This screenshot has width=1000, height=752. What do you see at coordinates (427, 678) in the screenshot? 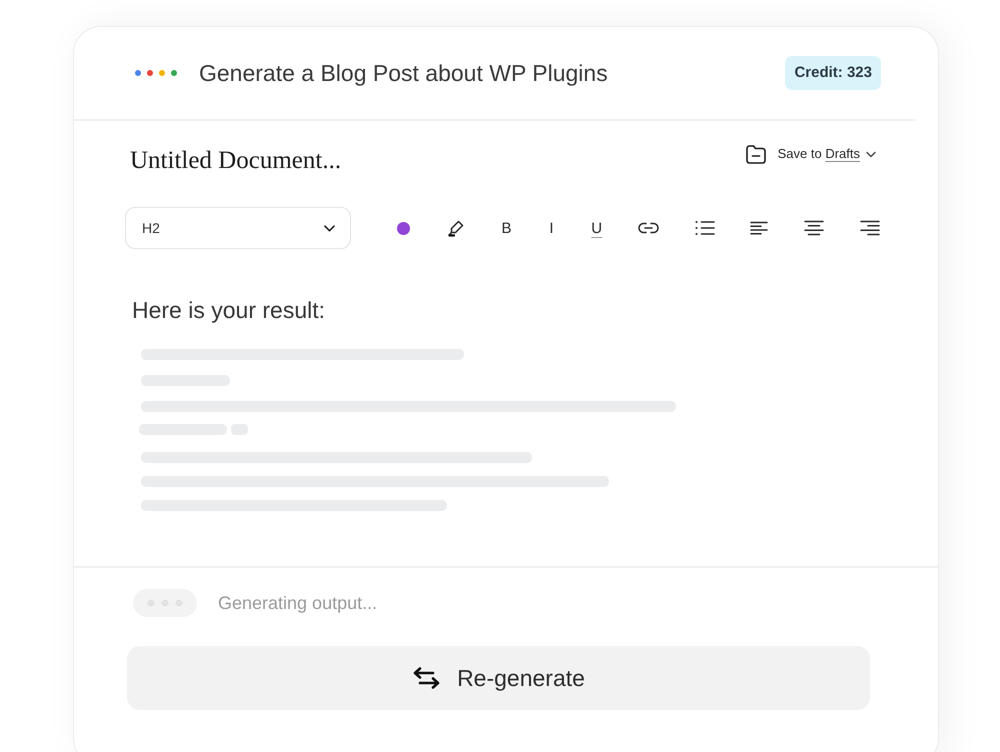
I see `swap-arrows-icon` at bounding box center [427, 678].